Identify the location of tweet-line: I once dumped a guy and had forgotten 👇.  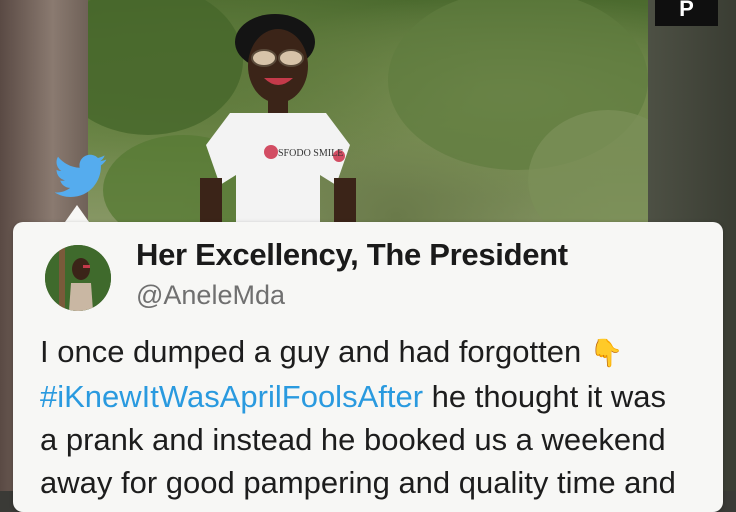
(375, 352).